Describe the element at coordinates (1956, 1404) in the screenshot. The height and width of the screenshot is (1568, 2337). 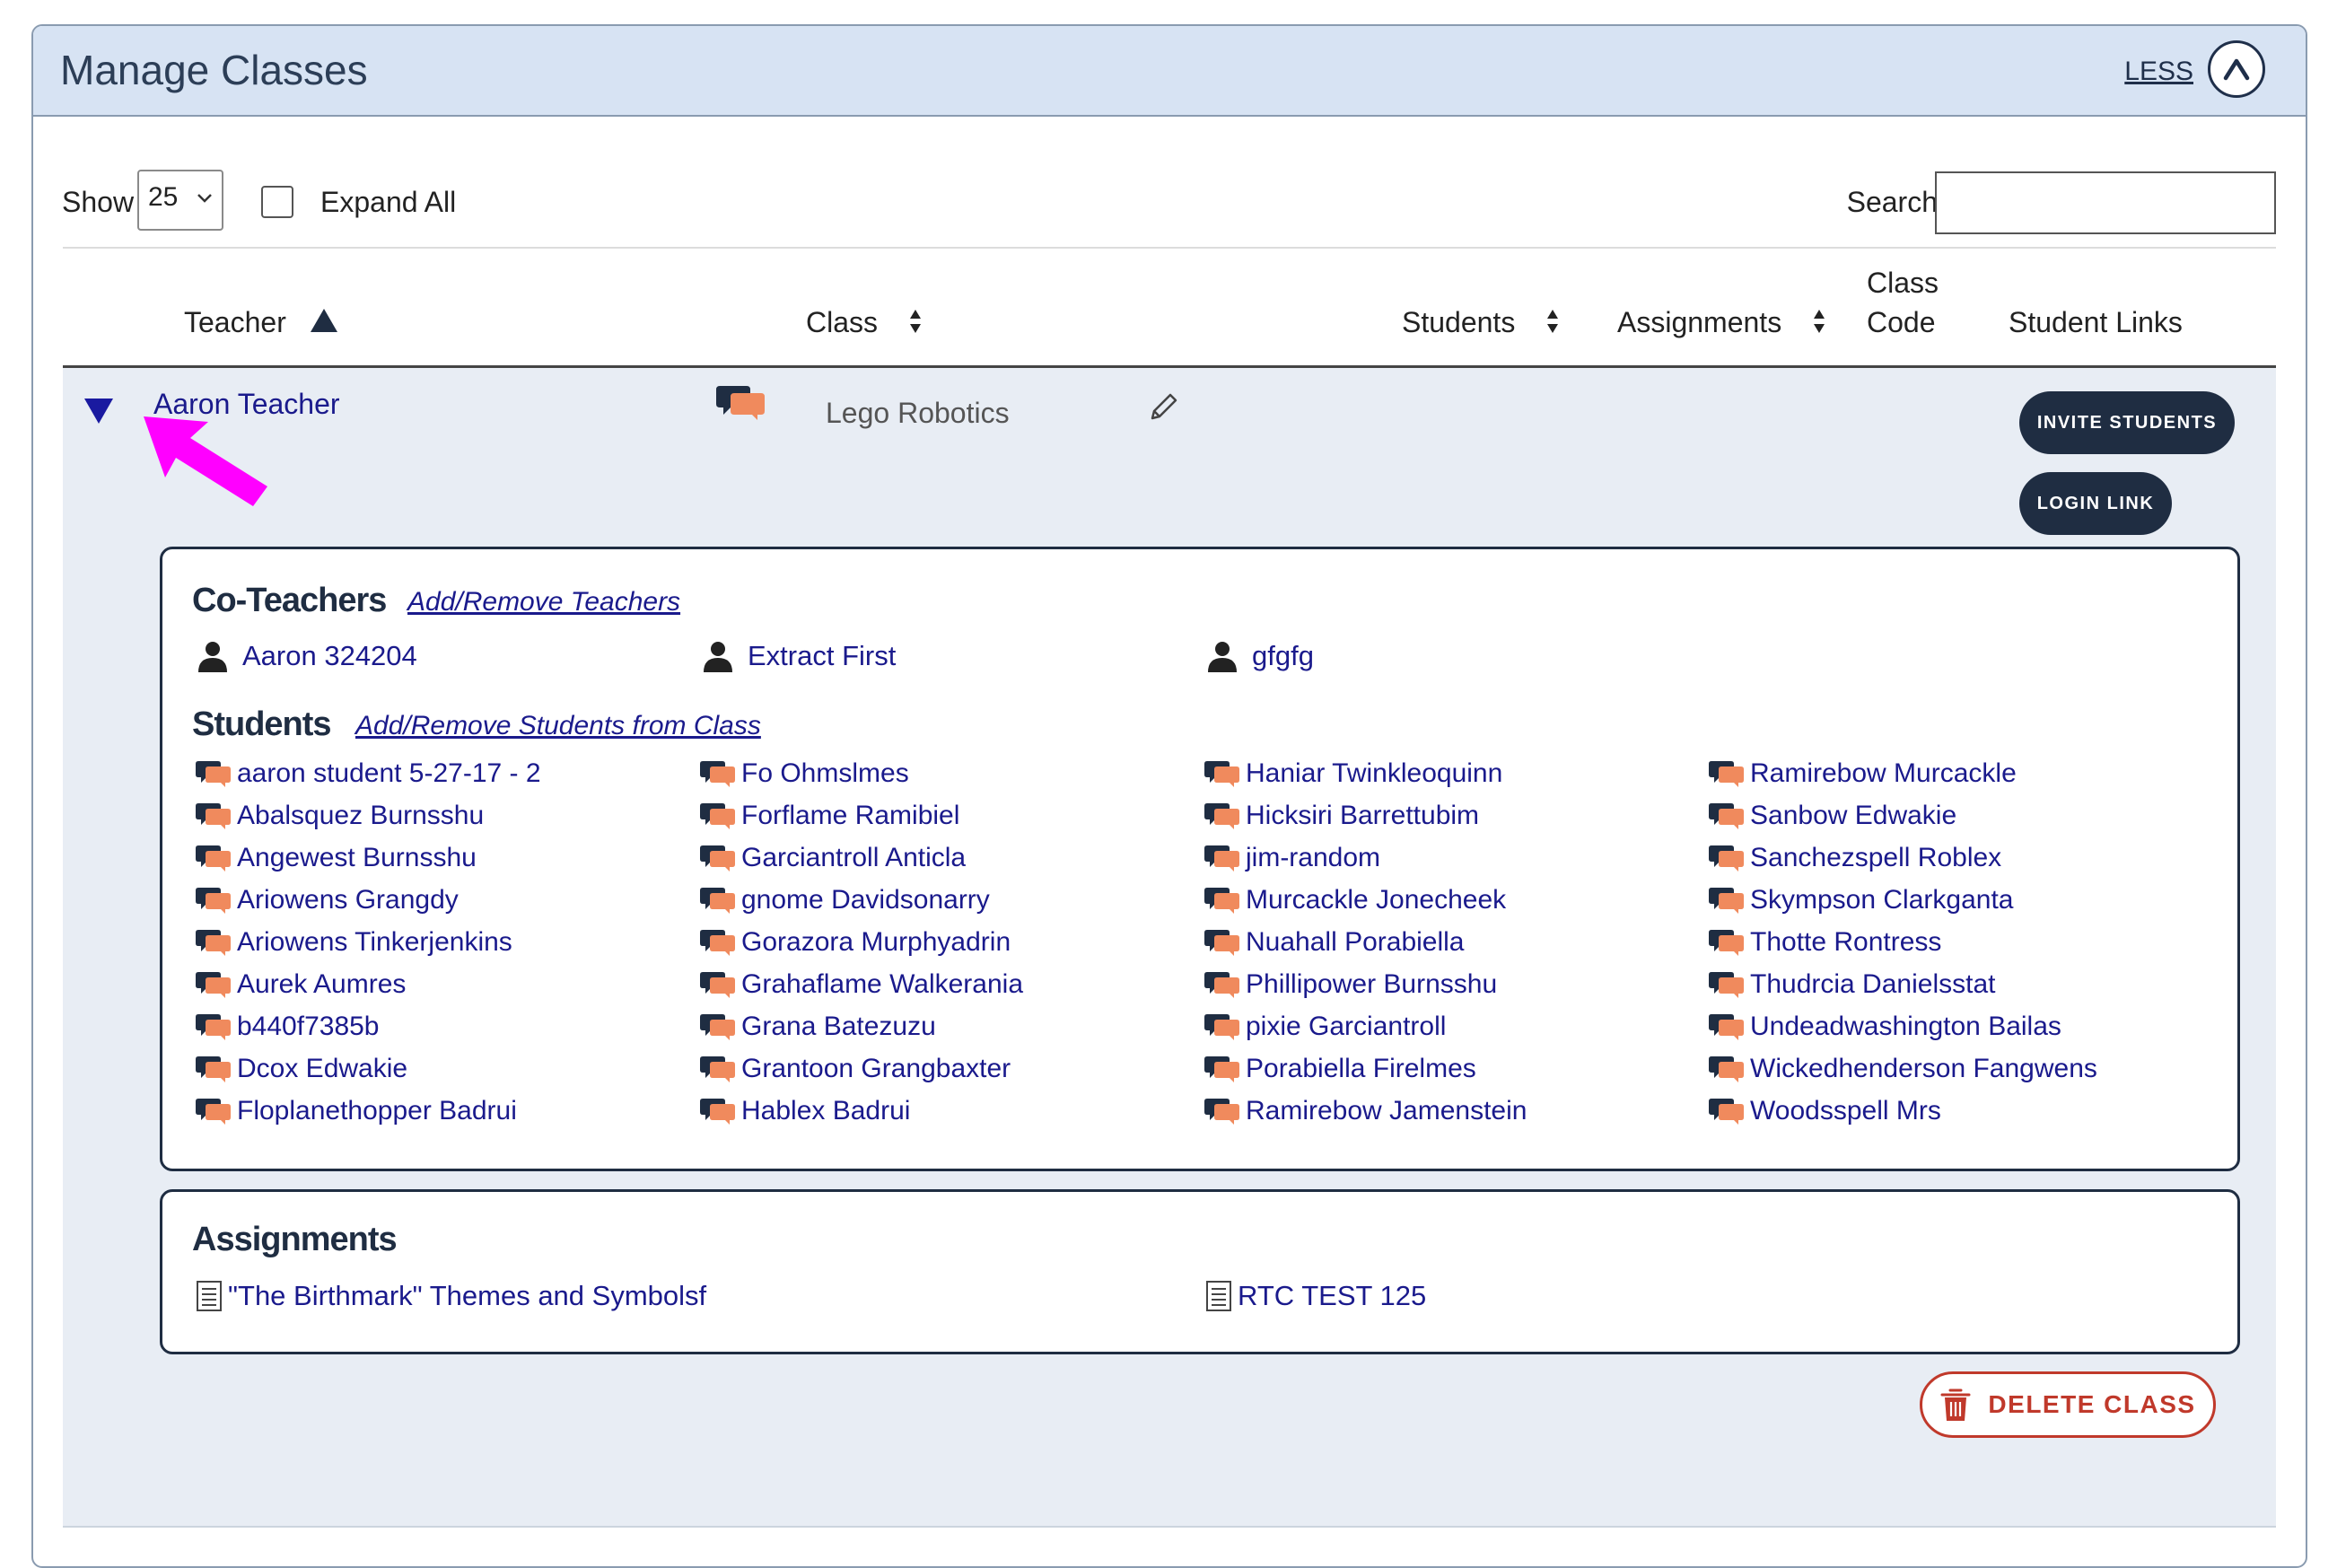
I see `trash-icon` at that location.